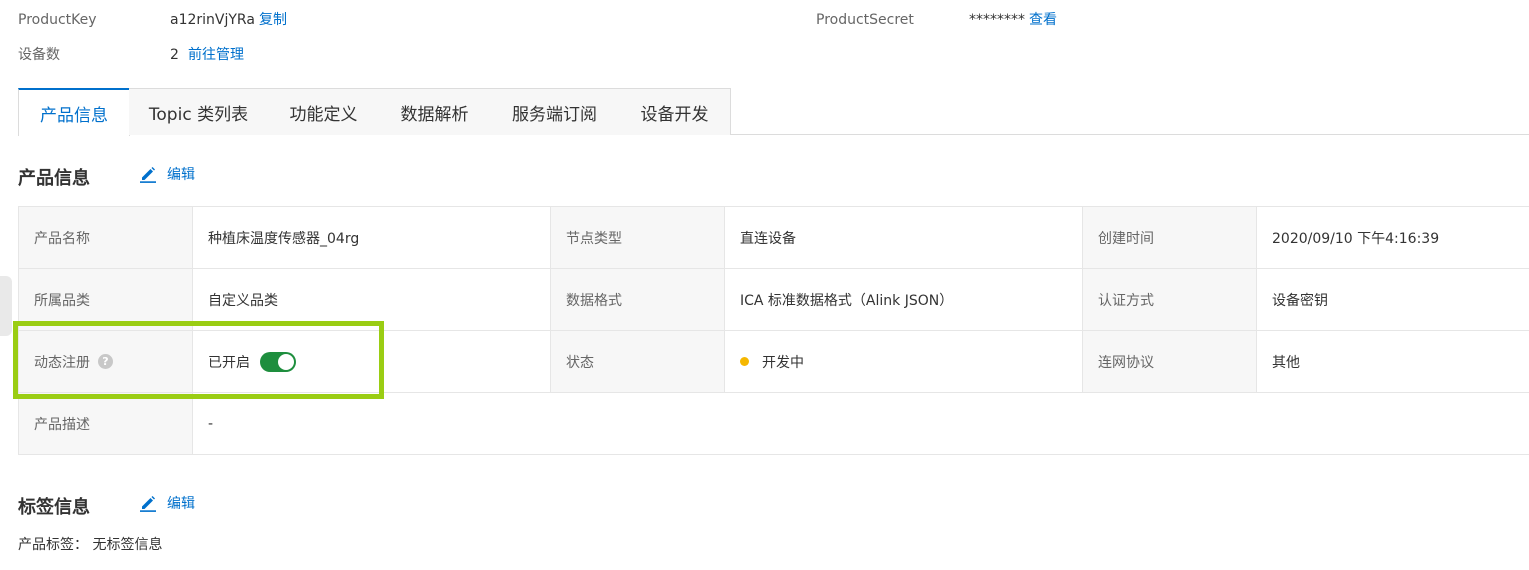 This screenshot has height=570, width=1529. I want to click on data-format-value: ICA 标准数据格式（Alink JSON）, so click(847, 300).